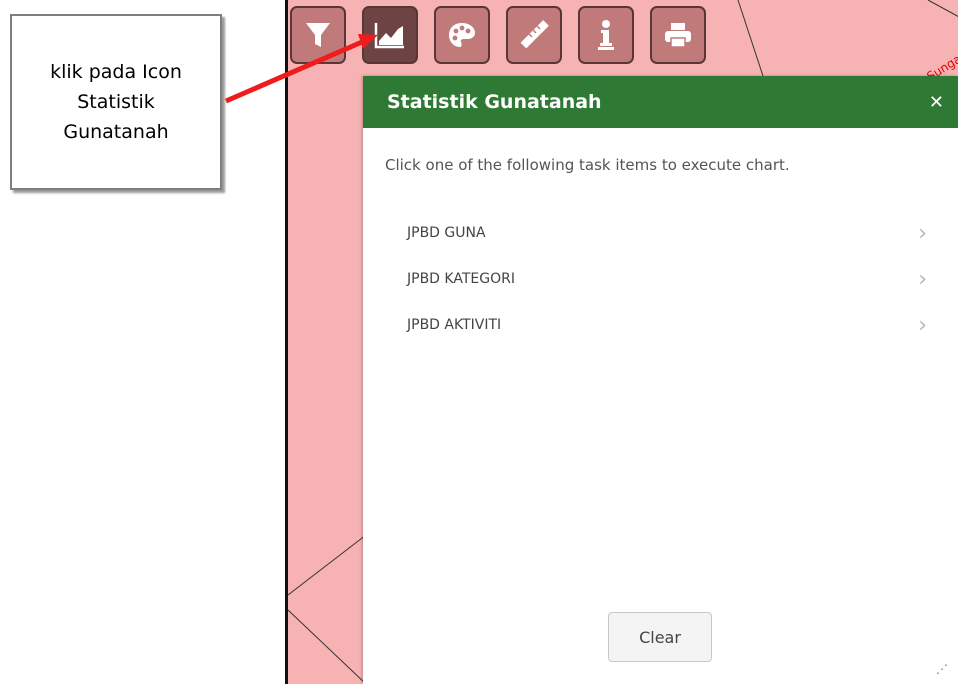 The image size is (958, 684). I want to click on resize-handle-icon: ⋰, so click(942, 669).